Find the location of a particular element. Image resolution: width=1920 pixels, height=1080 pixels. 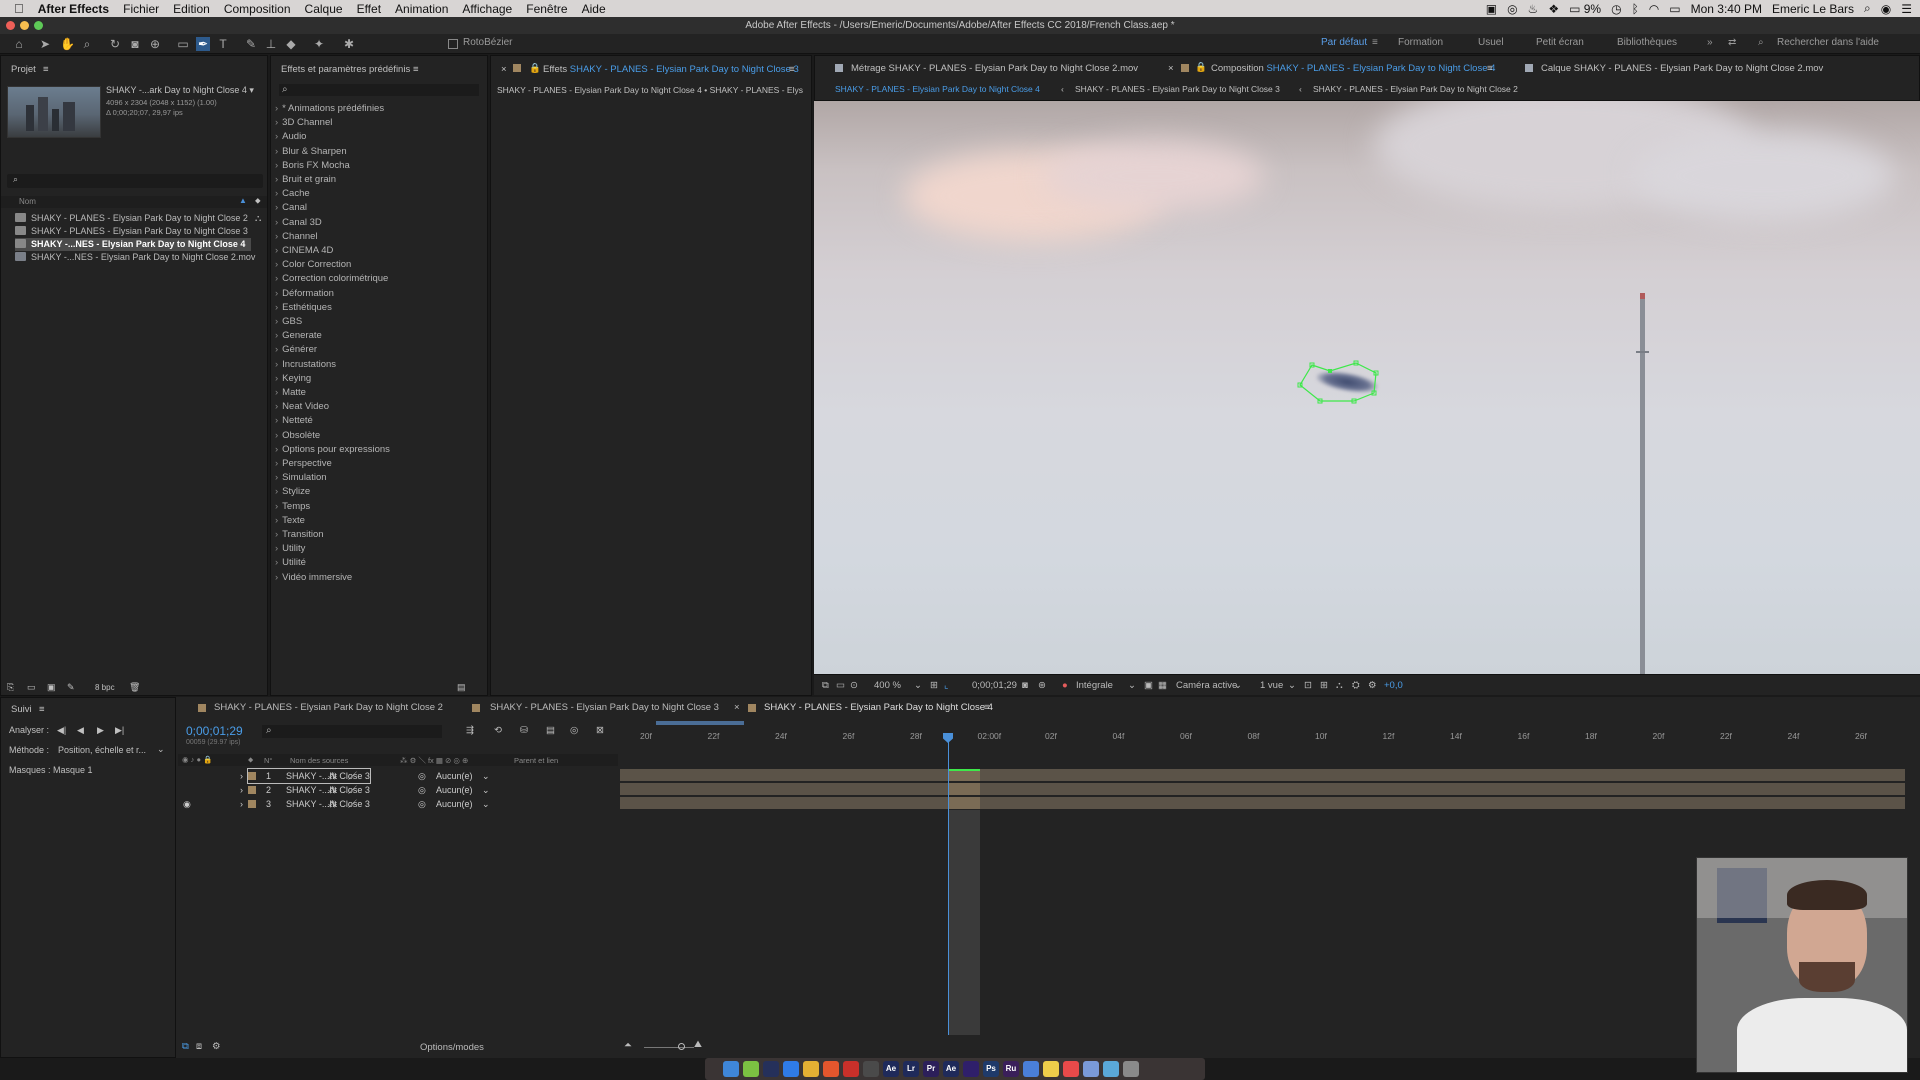

trash-icon: 🗑 is located at coordinates (134, 687).